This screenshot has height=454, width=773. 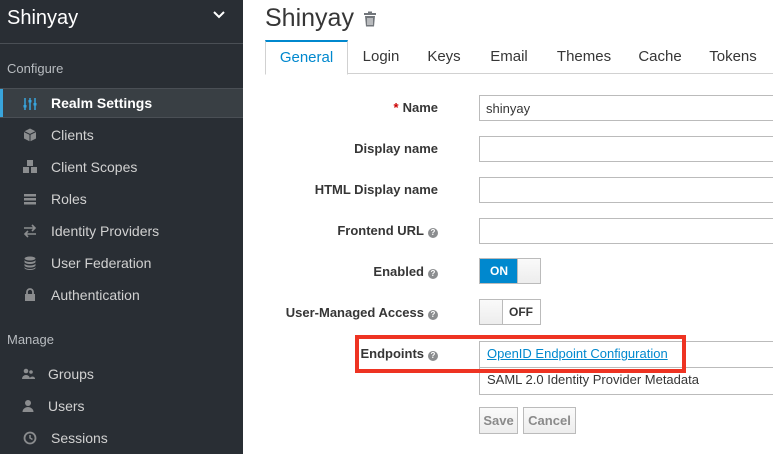 What do you see at coordinates (121, 438) in the screenshot?
I see `sidebar-item-sessions: Sessions` at bounding box center [121, 438].